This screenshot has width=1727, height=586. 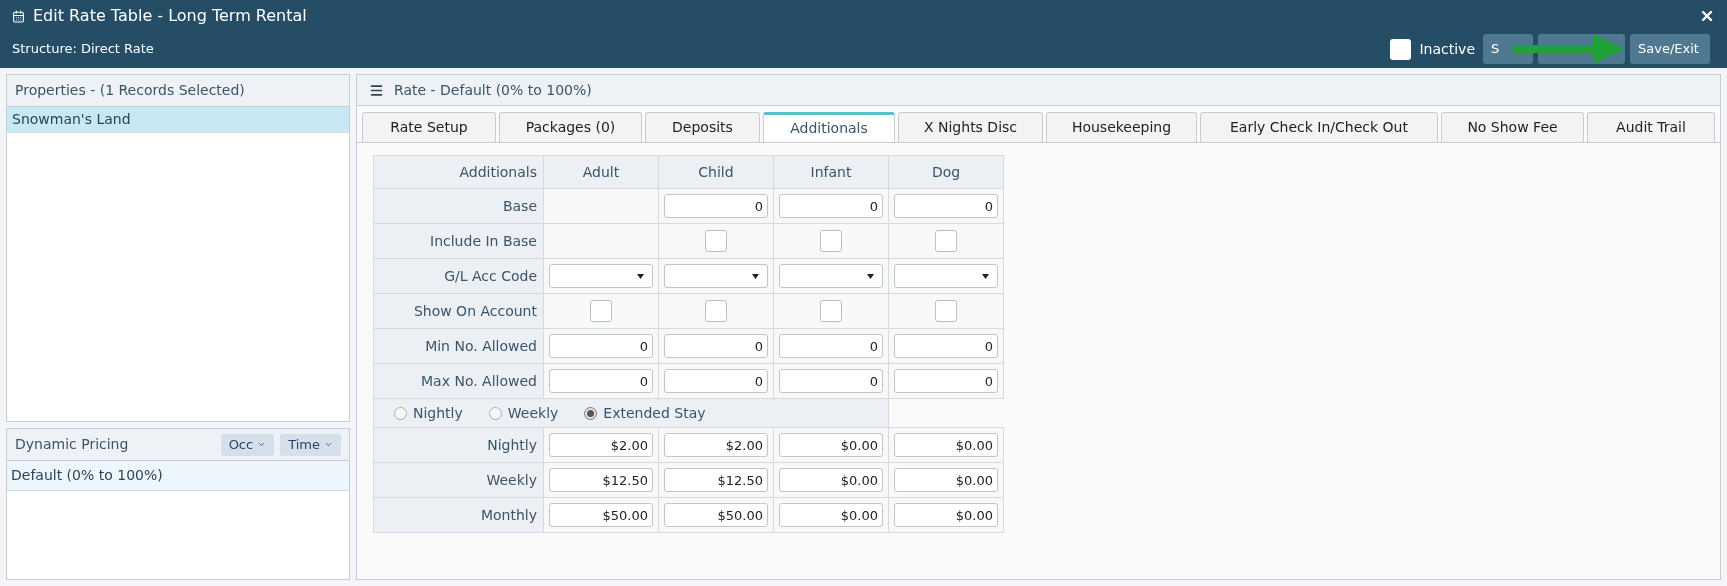 What do you see at coordinates (130, 90) in the screenshot?
I see `panel-title: Properties - (1 Records Selected)` at bounding box center [130, 90].